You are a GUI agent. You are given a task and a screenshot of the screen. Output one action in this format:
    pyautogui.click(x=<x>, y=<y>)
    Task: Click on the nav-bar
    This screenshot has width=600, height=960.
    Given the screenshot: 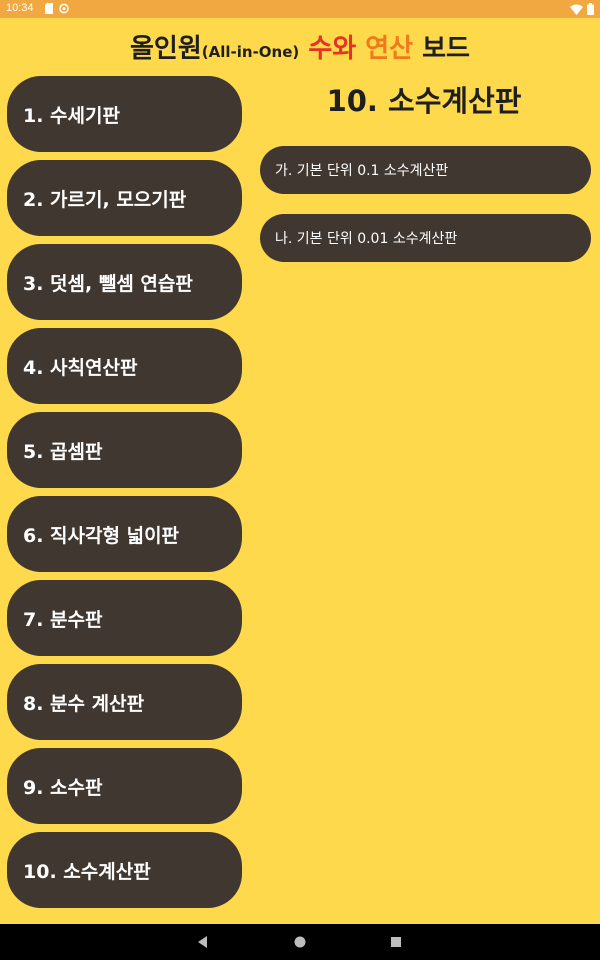 What is the action you would take?
    pyautogui.click(x=300, y=942)
    